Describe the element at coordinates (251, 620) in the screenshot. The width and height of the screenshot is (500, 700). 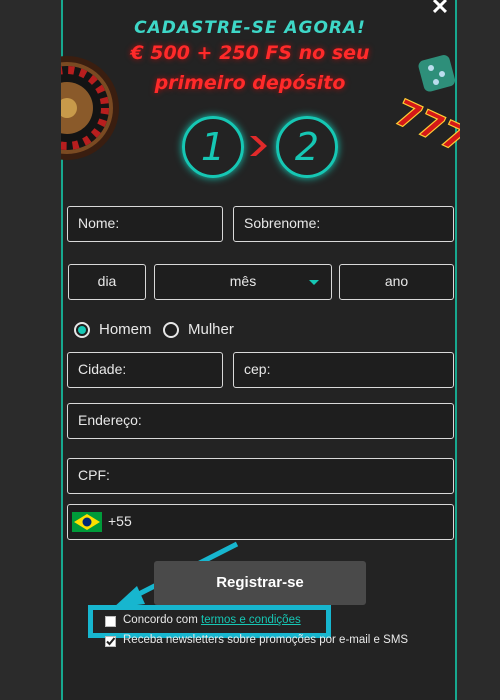
I see `terms-link: termos e condições` at that location.